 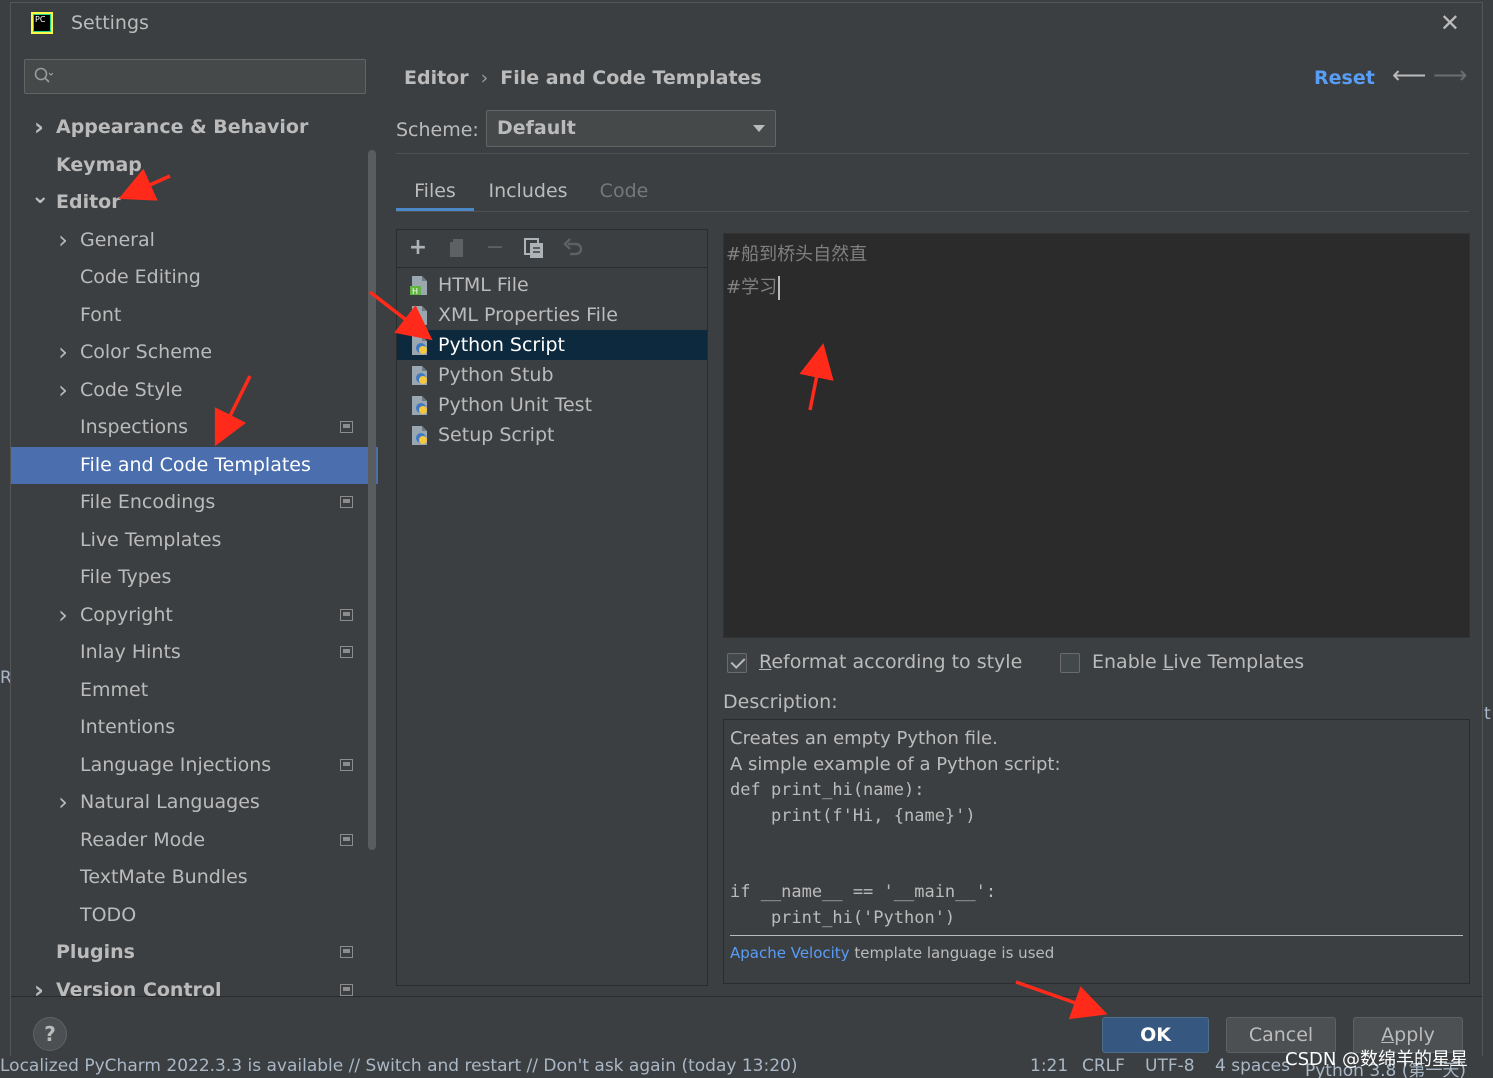 I want to click on undo-icon, so click(x=573, y=248).